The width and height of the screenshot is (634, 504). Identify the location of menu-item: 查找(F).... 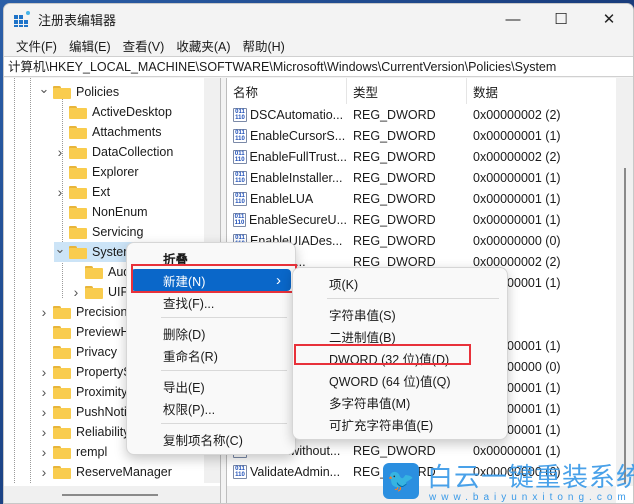
(211, 302).